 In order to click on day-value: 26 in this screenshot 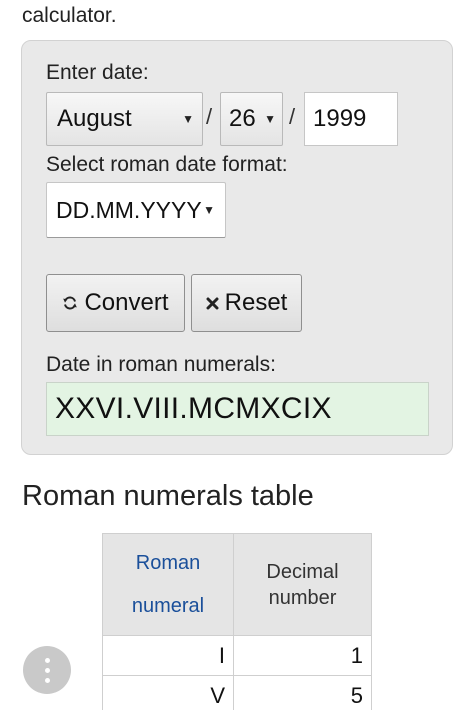, I will do `click(242, 118)`.